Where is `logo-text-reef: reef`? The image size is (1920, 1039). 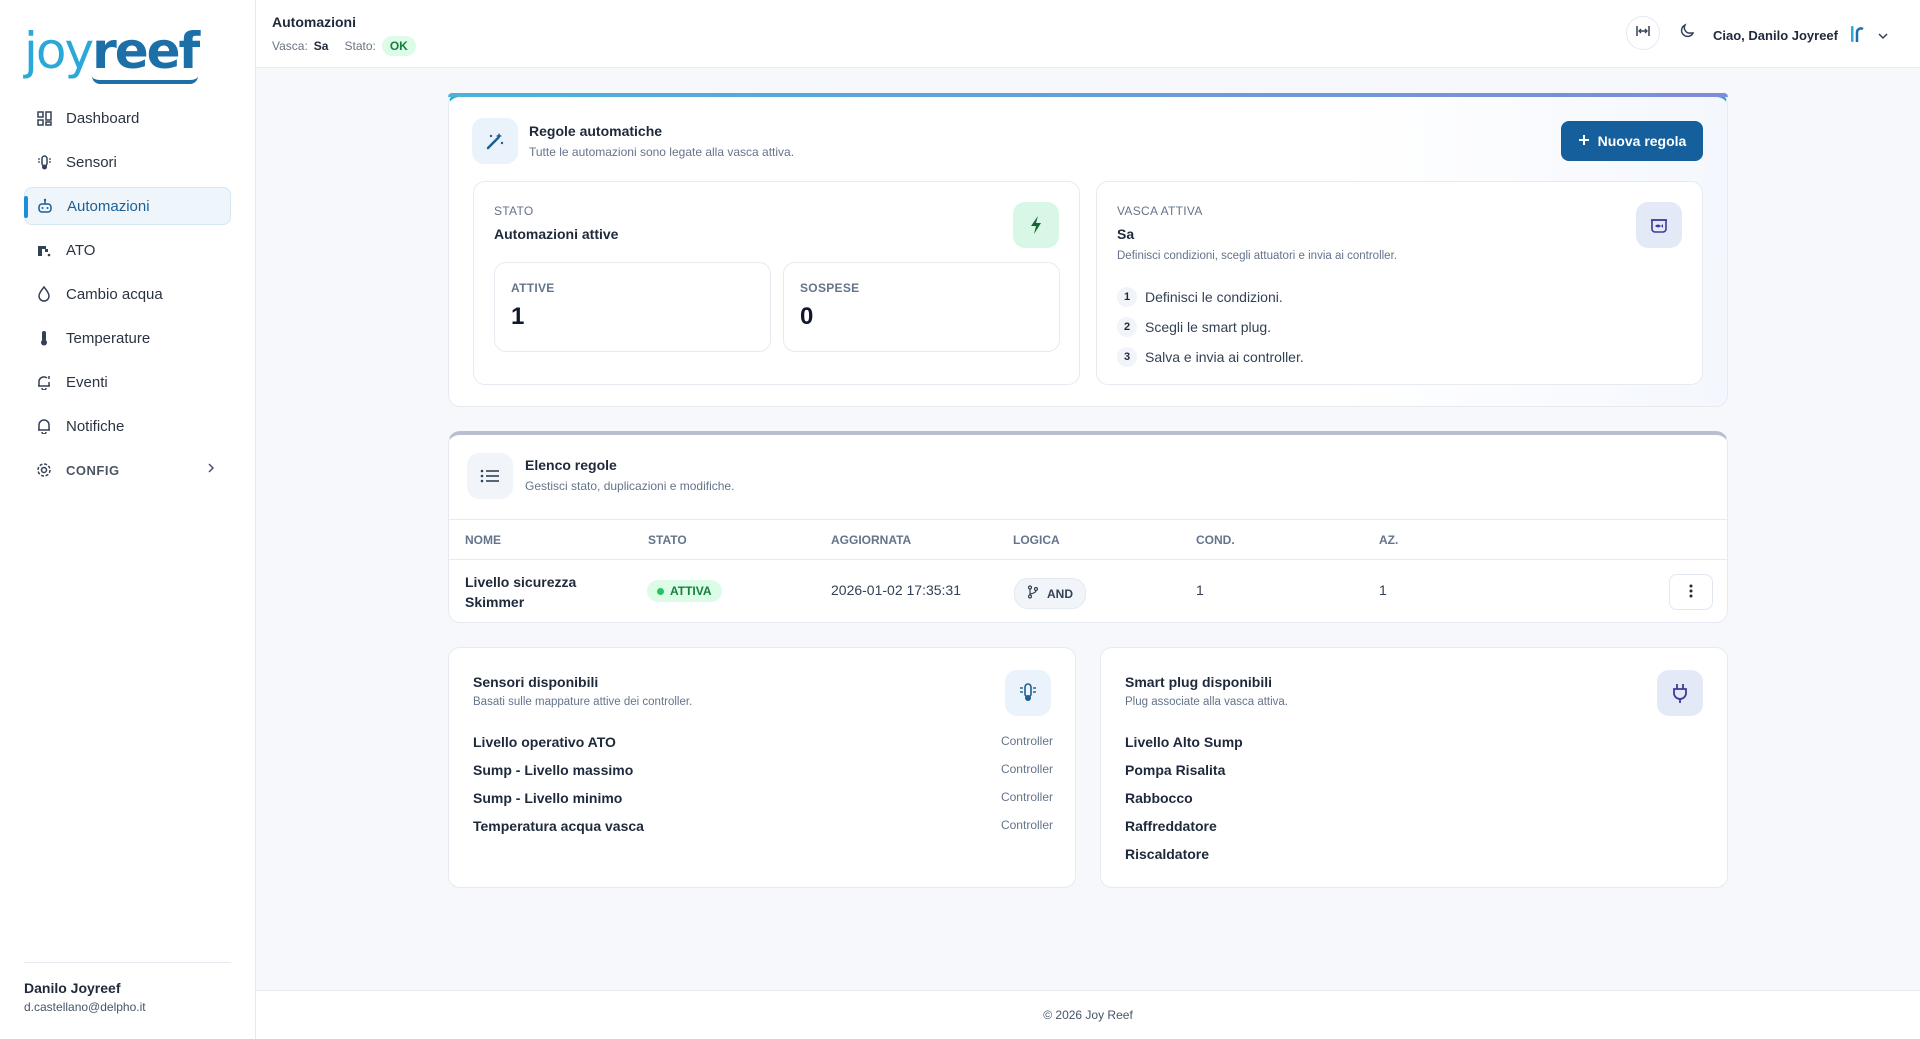 logo-text-reef: reef is located at coordinates (146, 53).